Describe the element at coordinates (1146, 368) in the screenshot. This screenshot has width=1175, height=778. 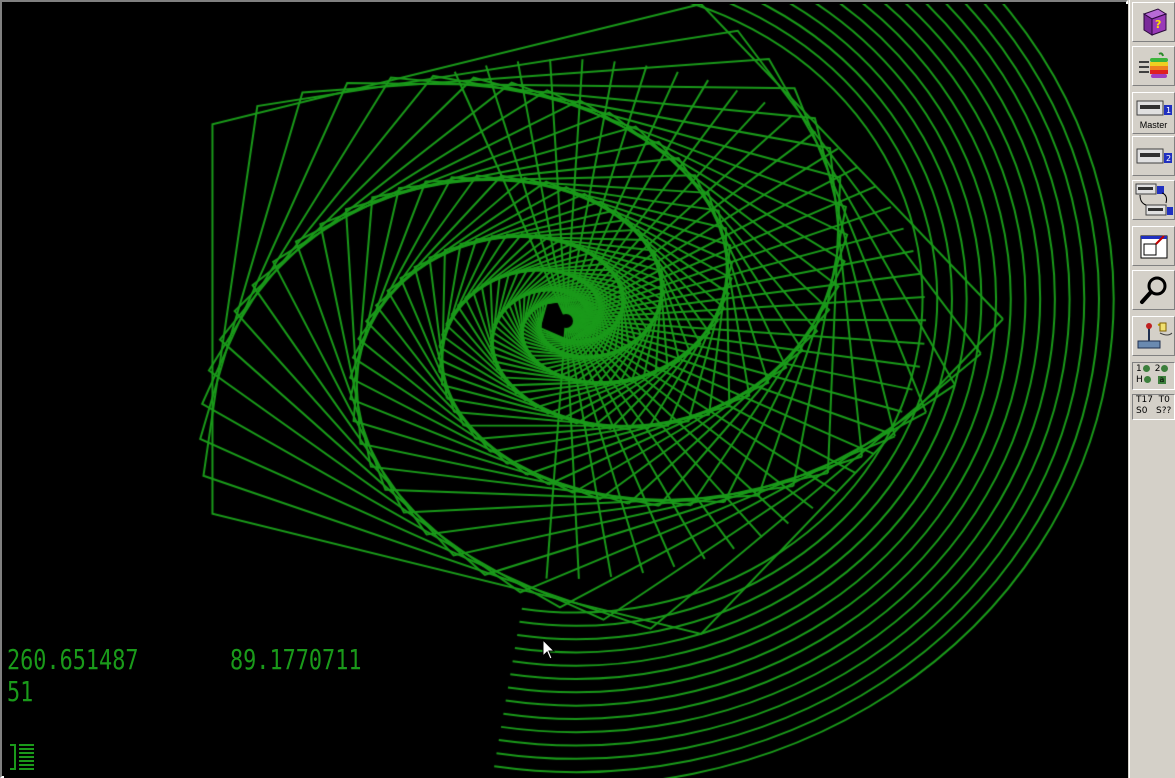
I see `drive1-led-icon` at that location.